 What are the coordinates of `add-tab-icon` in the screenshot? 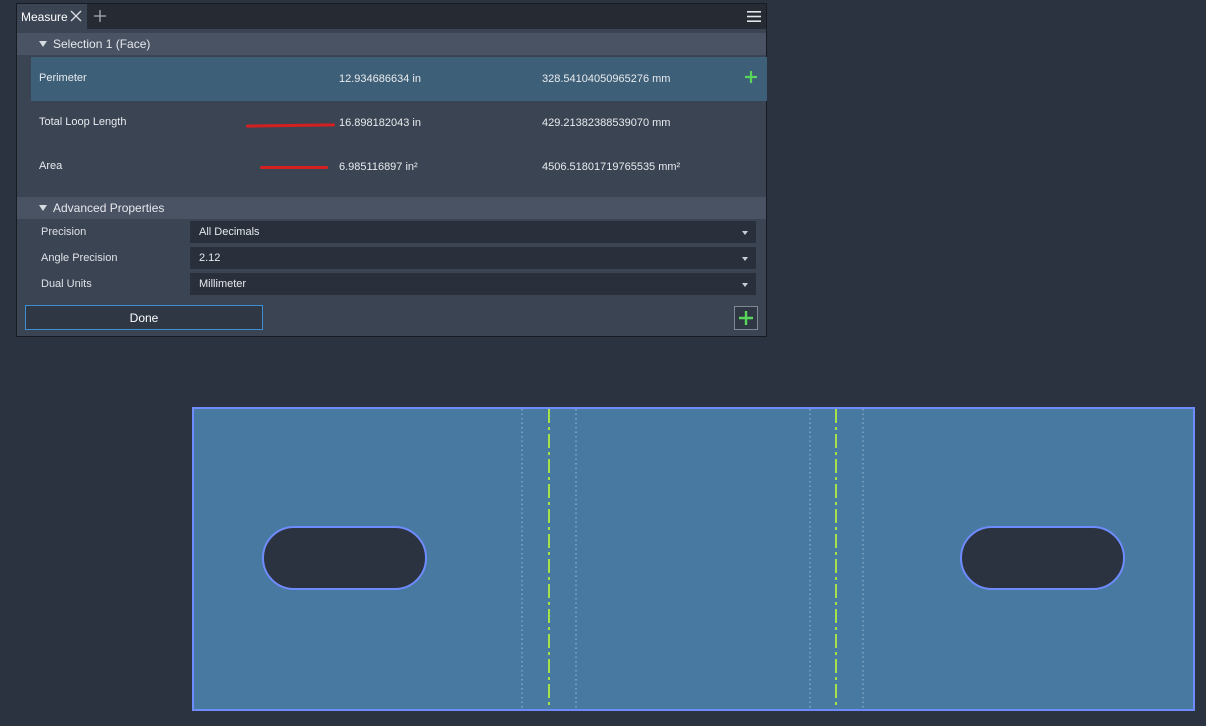 It's located at (100, 16).